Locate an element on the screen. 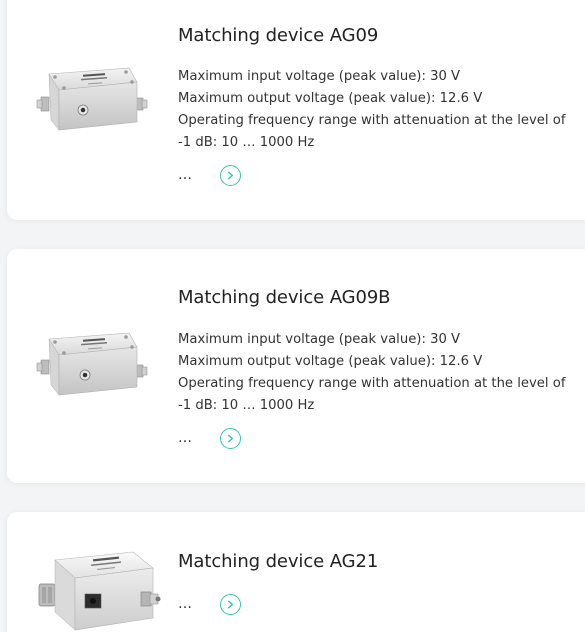  product-title: Matching device AG09 is located at coordinates (278, 35).